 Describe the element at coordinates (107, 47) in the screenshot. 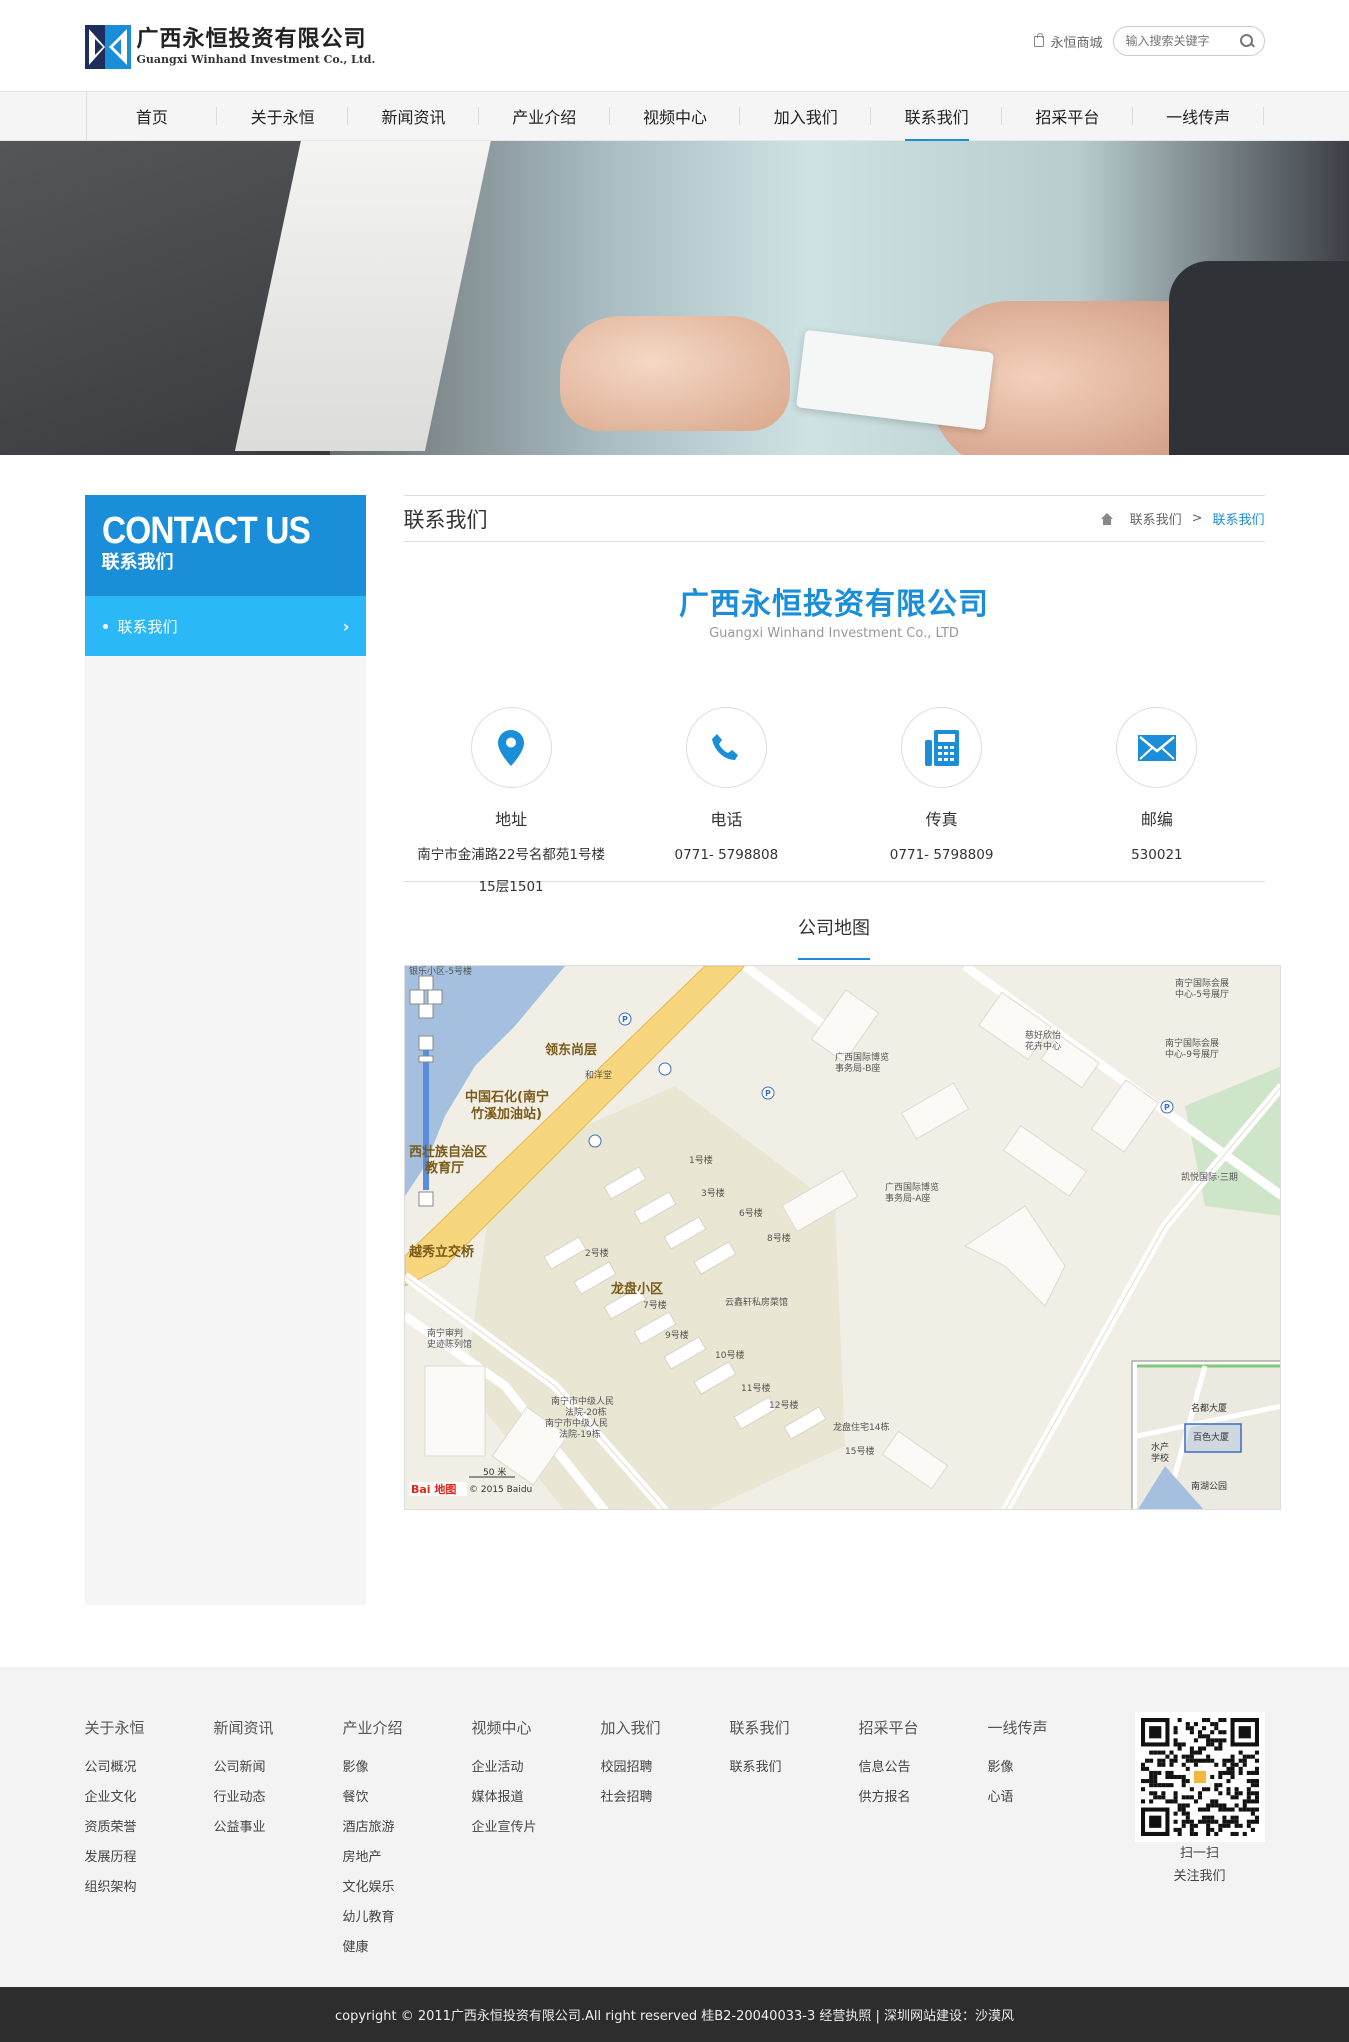

I see `logo-mark-icon` at that location.